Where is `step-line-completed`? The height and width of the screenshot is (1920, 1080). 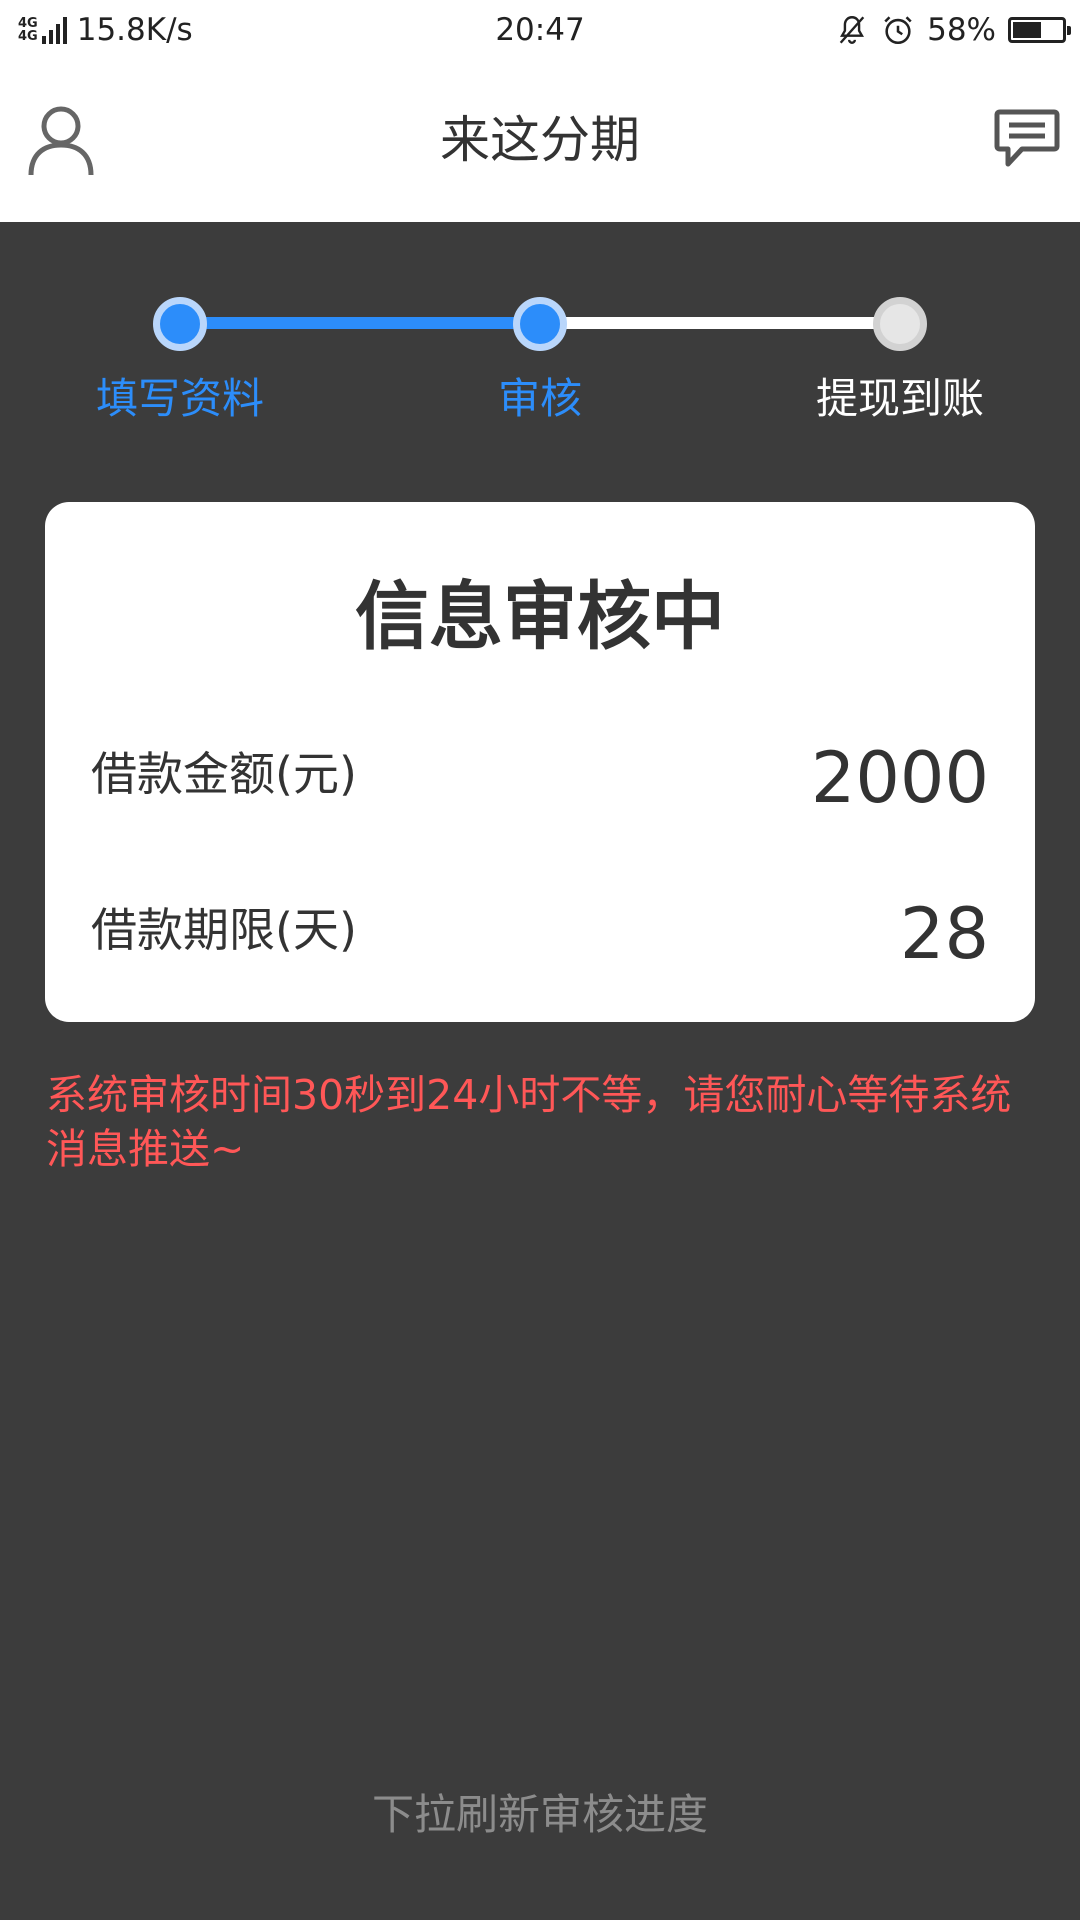 step-line-completed is located at coordinates (360, 323).